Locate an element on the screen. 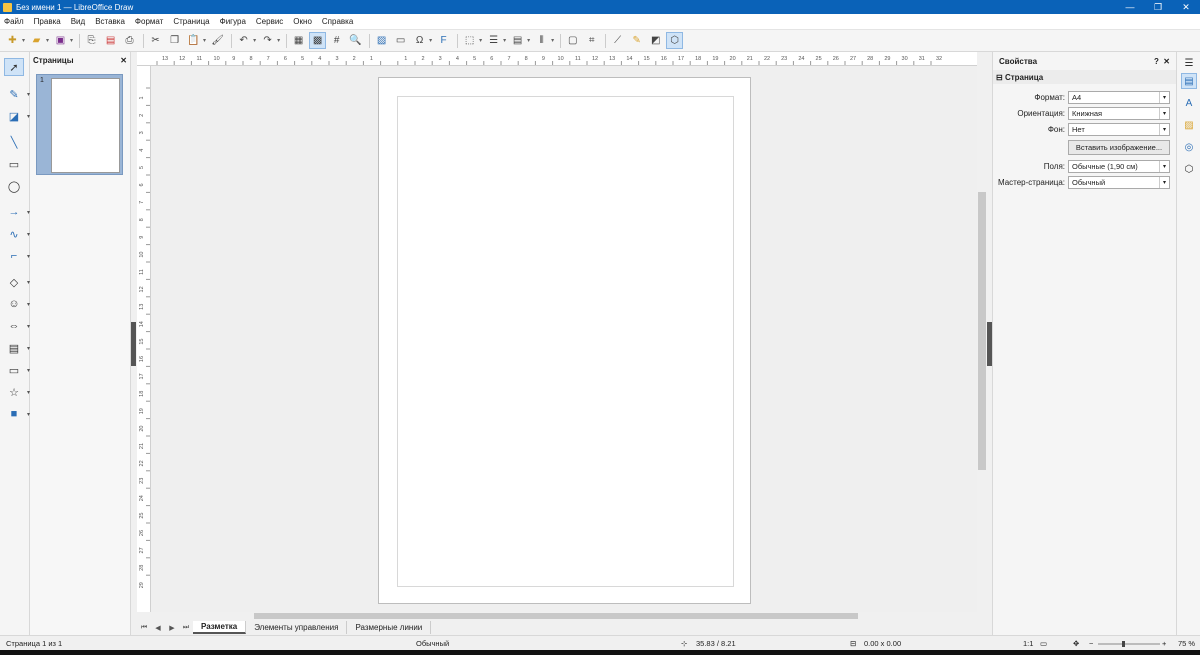 This screenshot has width=1200, height=655. insert-textbox-icon: ▭ is located at coordinates (400, 40).